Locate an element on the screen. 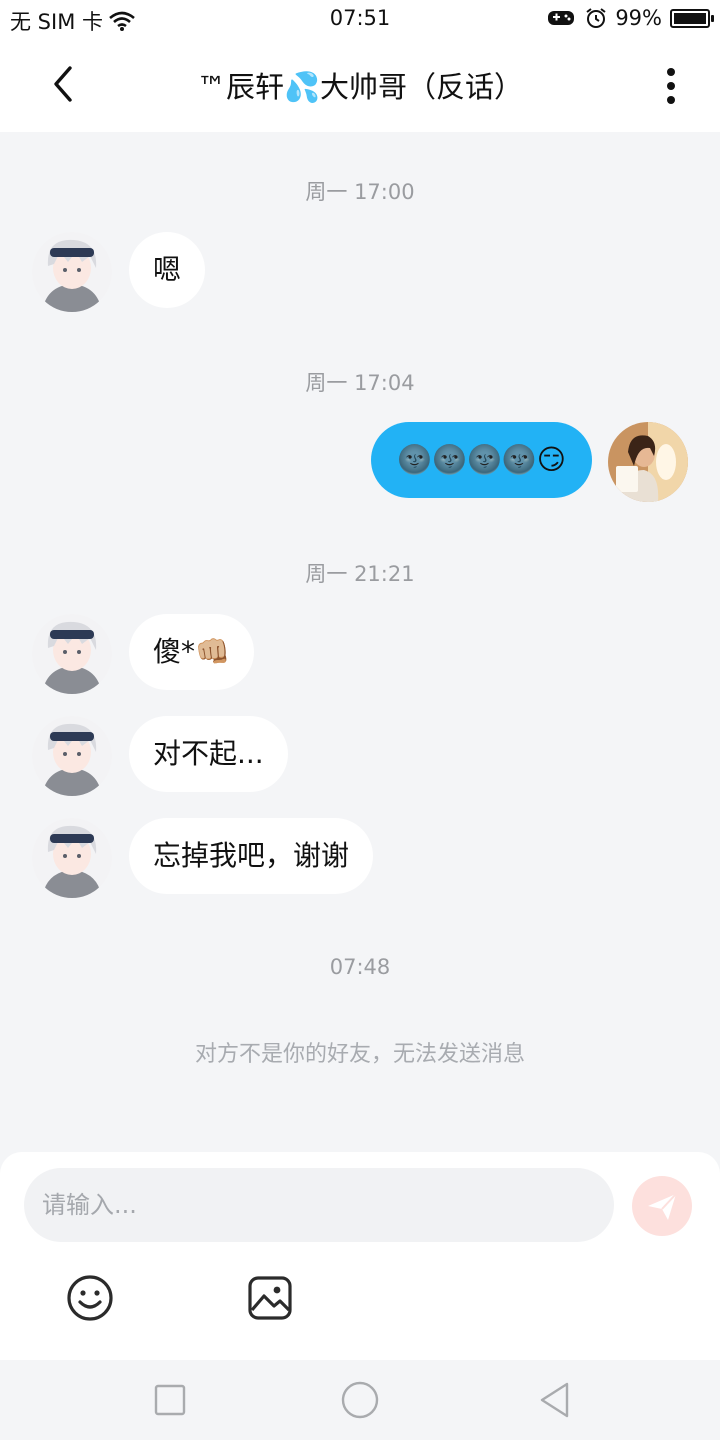 This screenshot has width=720, height=1440. circle-icon is located at coordinates (360, 1400).